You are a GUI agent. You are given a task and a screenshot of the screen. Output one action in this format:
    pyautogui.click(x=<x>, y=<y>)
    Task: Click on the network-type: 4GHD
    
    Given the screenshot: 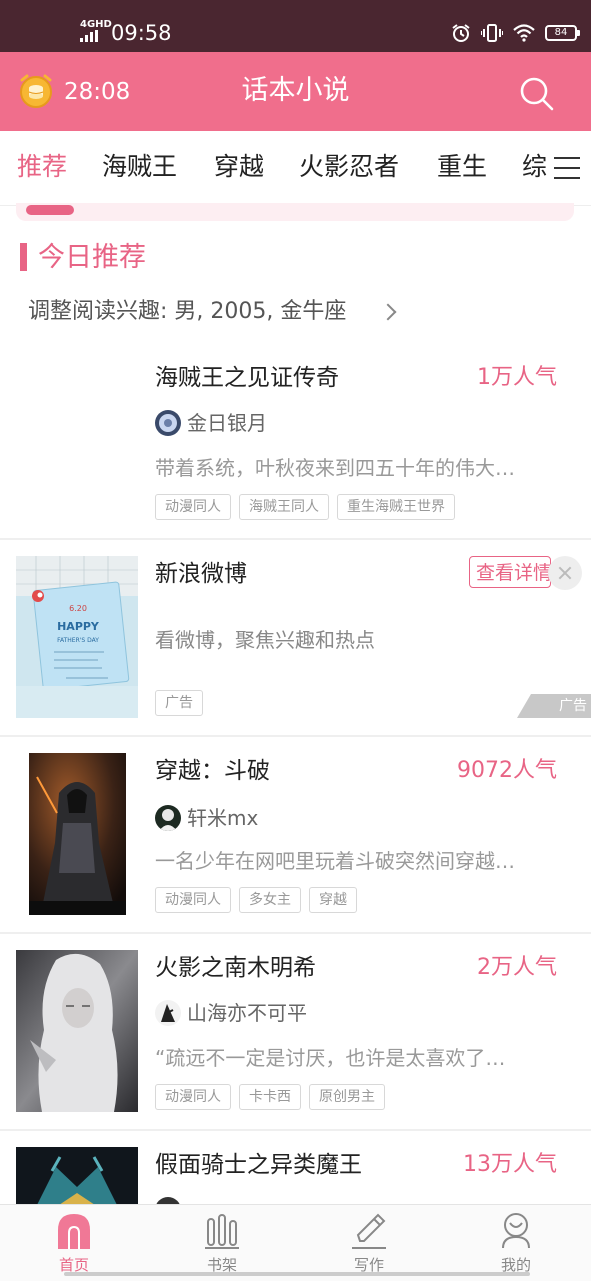 What is the action you would take?
    pyautogui.click(x=96, y=24)
    